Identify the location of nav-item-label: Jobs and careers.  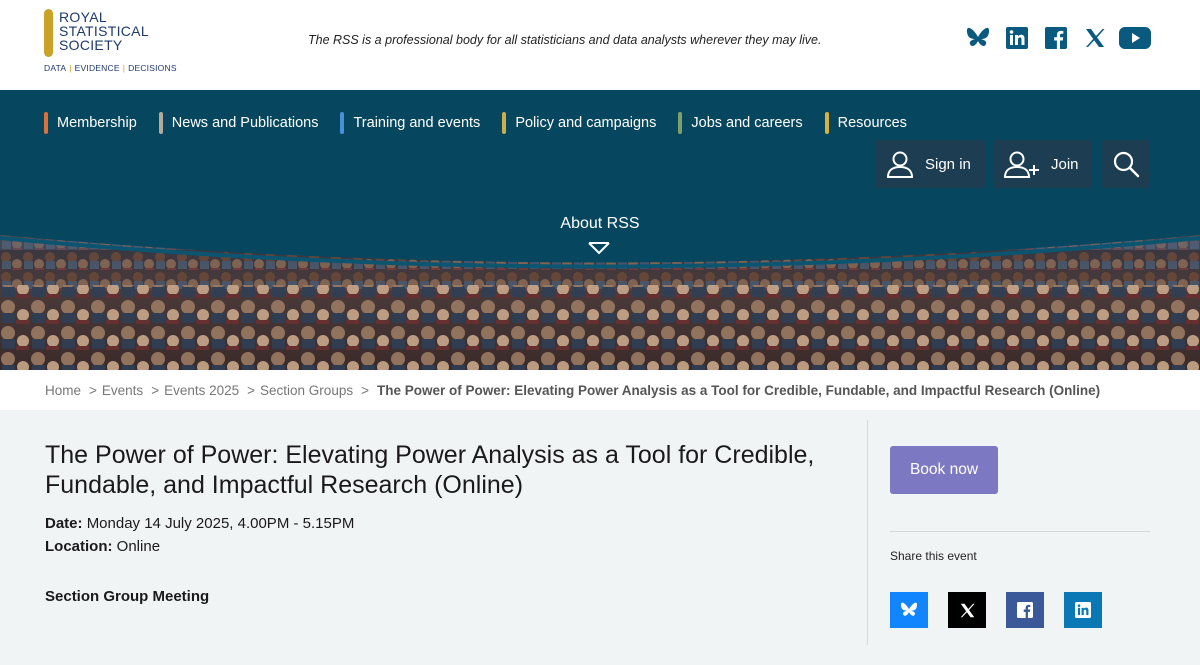
(747, 123).